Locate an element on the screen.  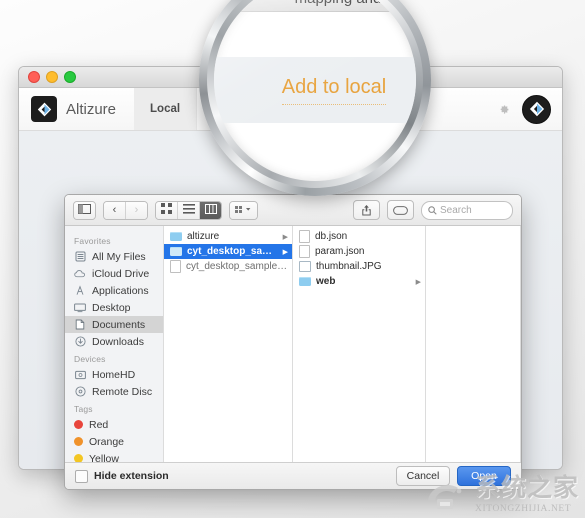
app-toolbar: Altizure Local Remote Add to local is located at coordinates (290, 109).